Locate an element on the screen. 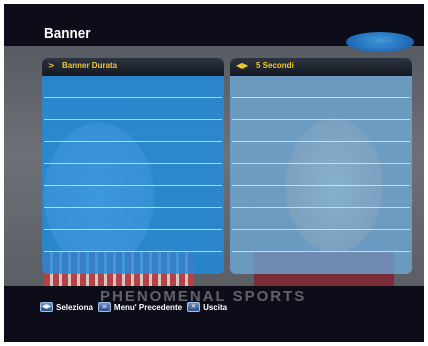 Image resolution: width=428 pixels, height=346 pixels. page-title: Banner is located at coordinates (67, 33).